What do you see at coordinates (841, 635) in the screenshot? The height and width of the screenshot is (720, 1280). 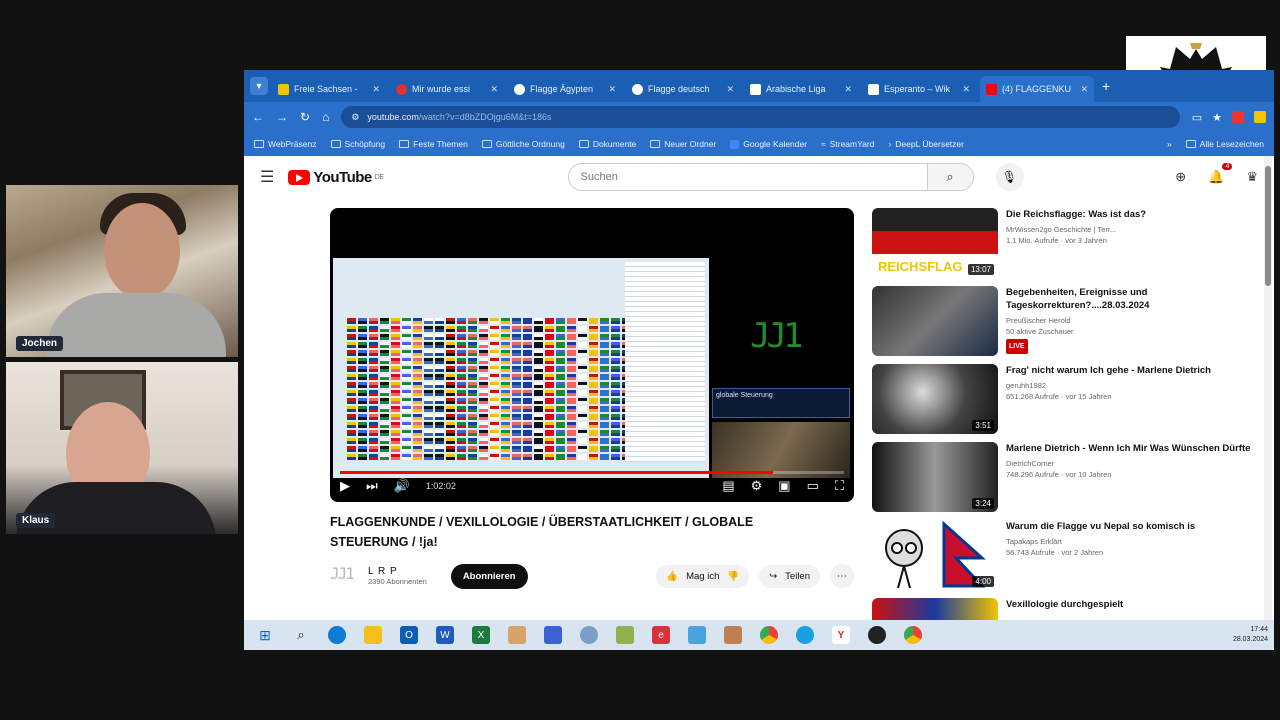 I see `yandex-icon: Y` at bounding box center [841, 635].